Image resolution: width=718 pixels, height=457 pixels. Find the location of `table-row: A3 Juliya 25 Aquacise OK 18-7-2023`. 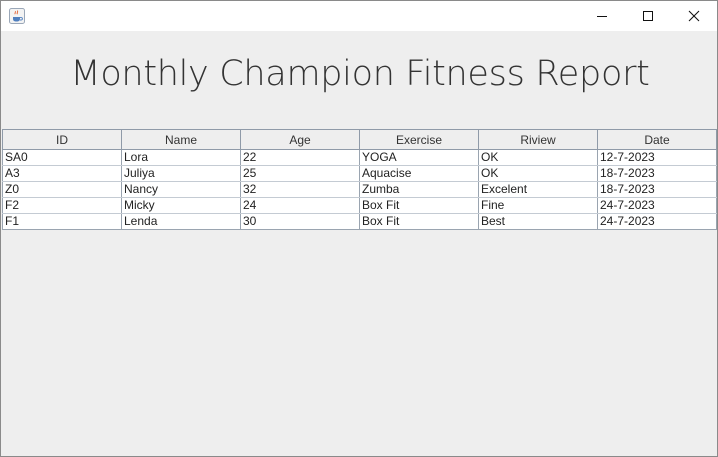

table-row: A3 Juliya 25 Aquacise OK 18-7-2023 is located at coordinates (359, 173).